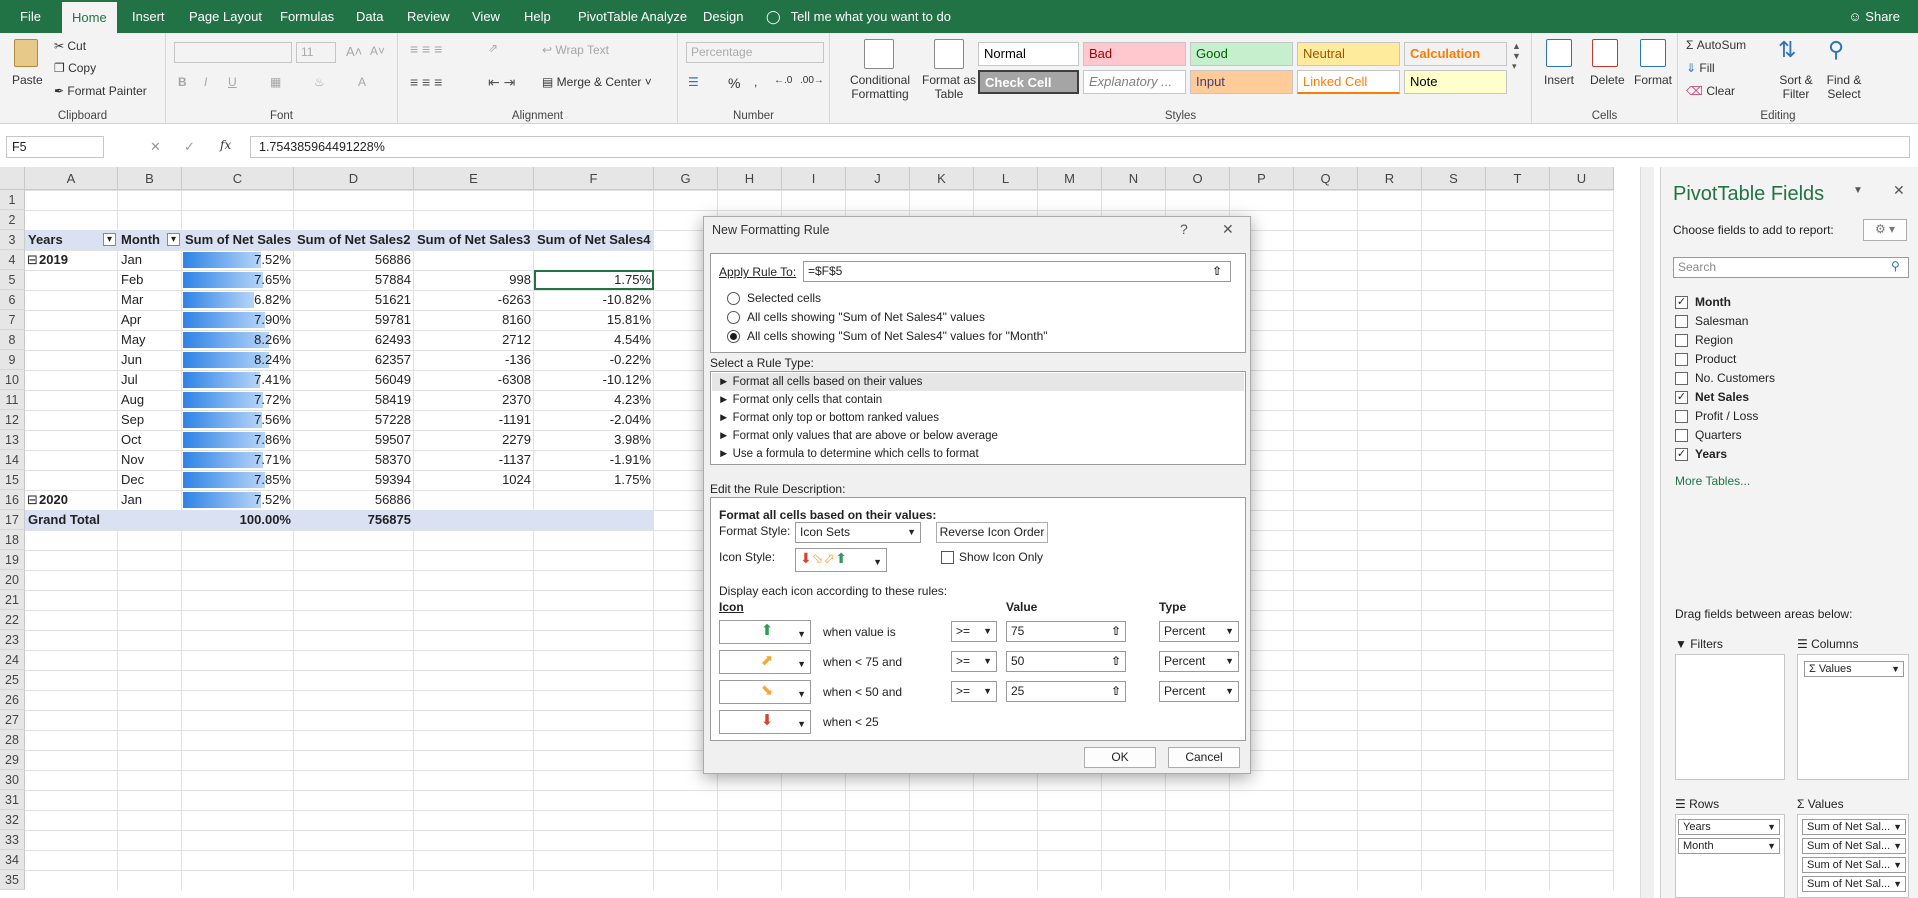 This screenshot has height=898, width=1918. What do you see at coordinates (238, 320) in the screenshot?
I see `cell: 7.90%` at bounding box center [238, 320].